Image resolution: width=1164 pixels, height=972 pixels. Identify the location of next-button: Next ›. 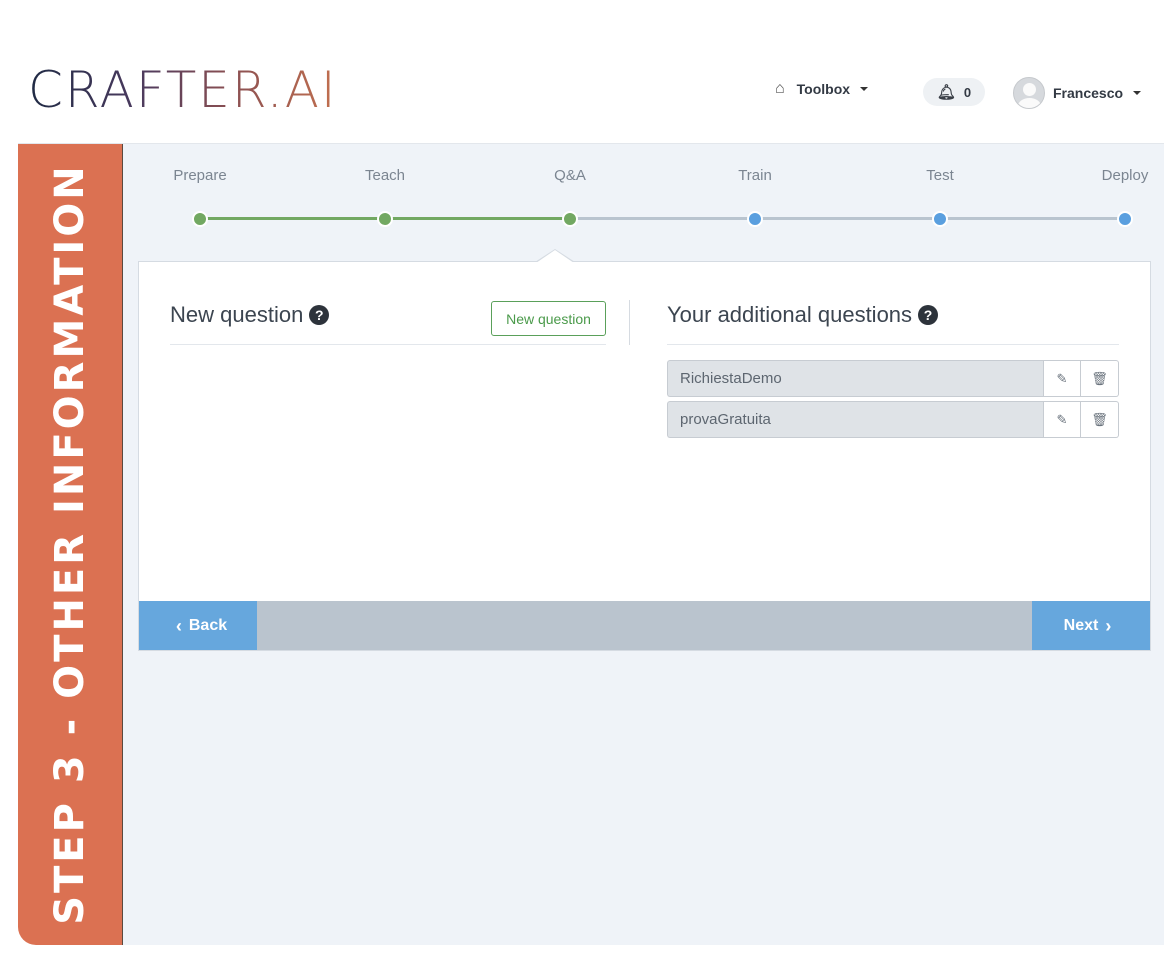
(1091, 625).